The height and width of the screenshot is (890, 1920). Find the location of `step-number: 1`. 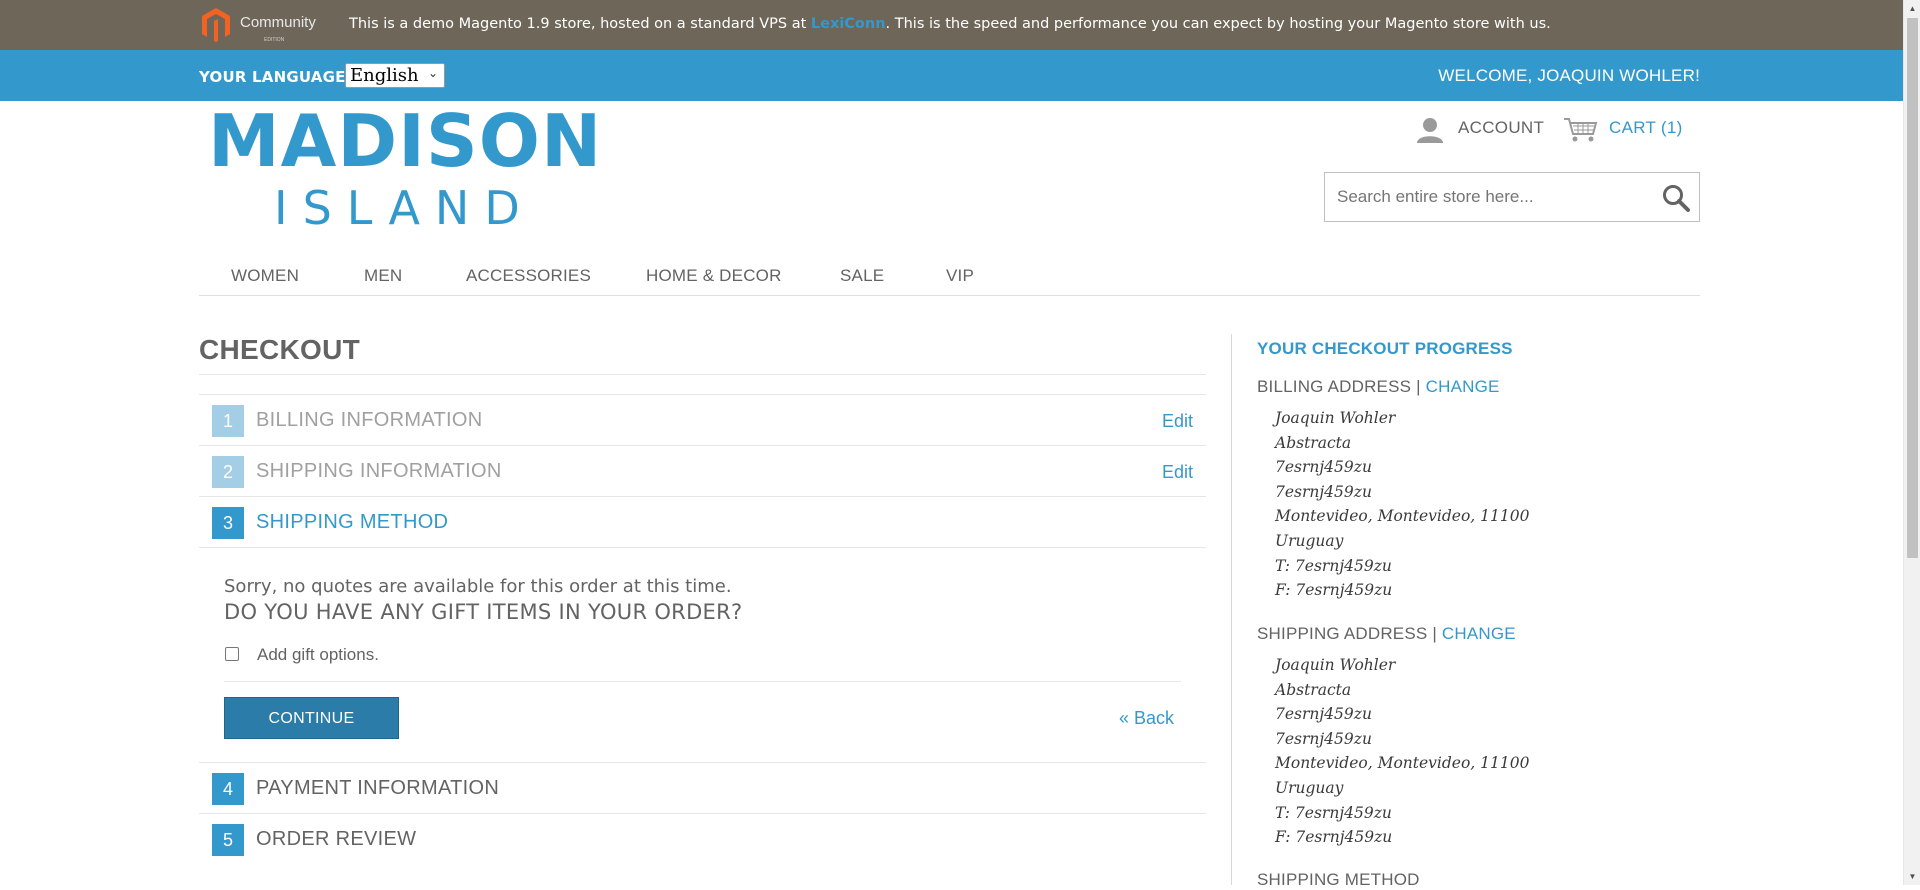

step-number: 1 is located at coordinates (228, 421).